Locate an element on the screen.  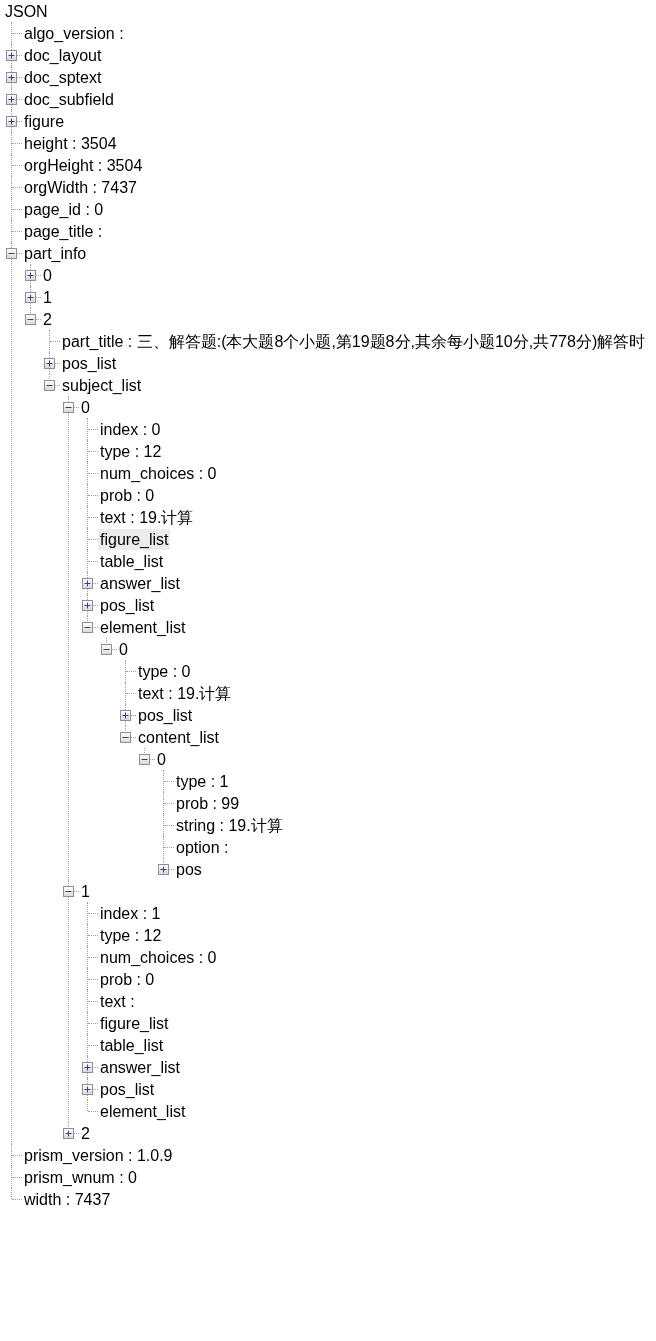
tree-item: type : 1 is located at coordinates (202, 781).